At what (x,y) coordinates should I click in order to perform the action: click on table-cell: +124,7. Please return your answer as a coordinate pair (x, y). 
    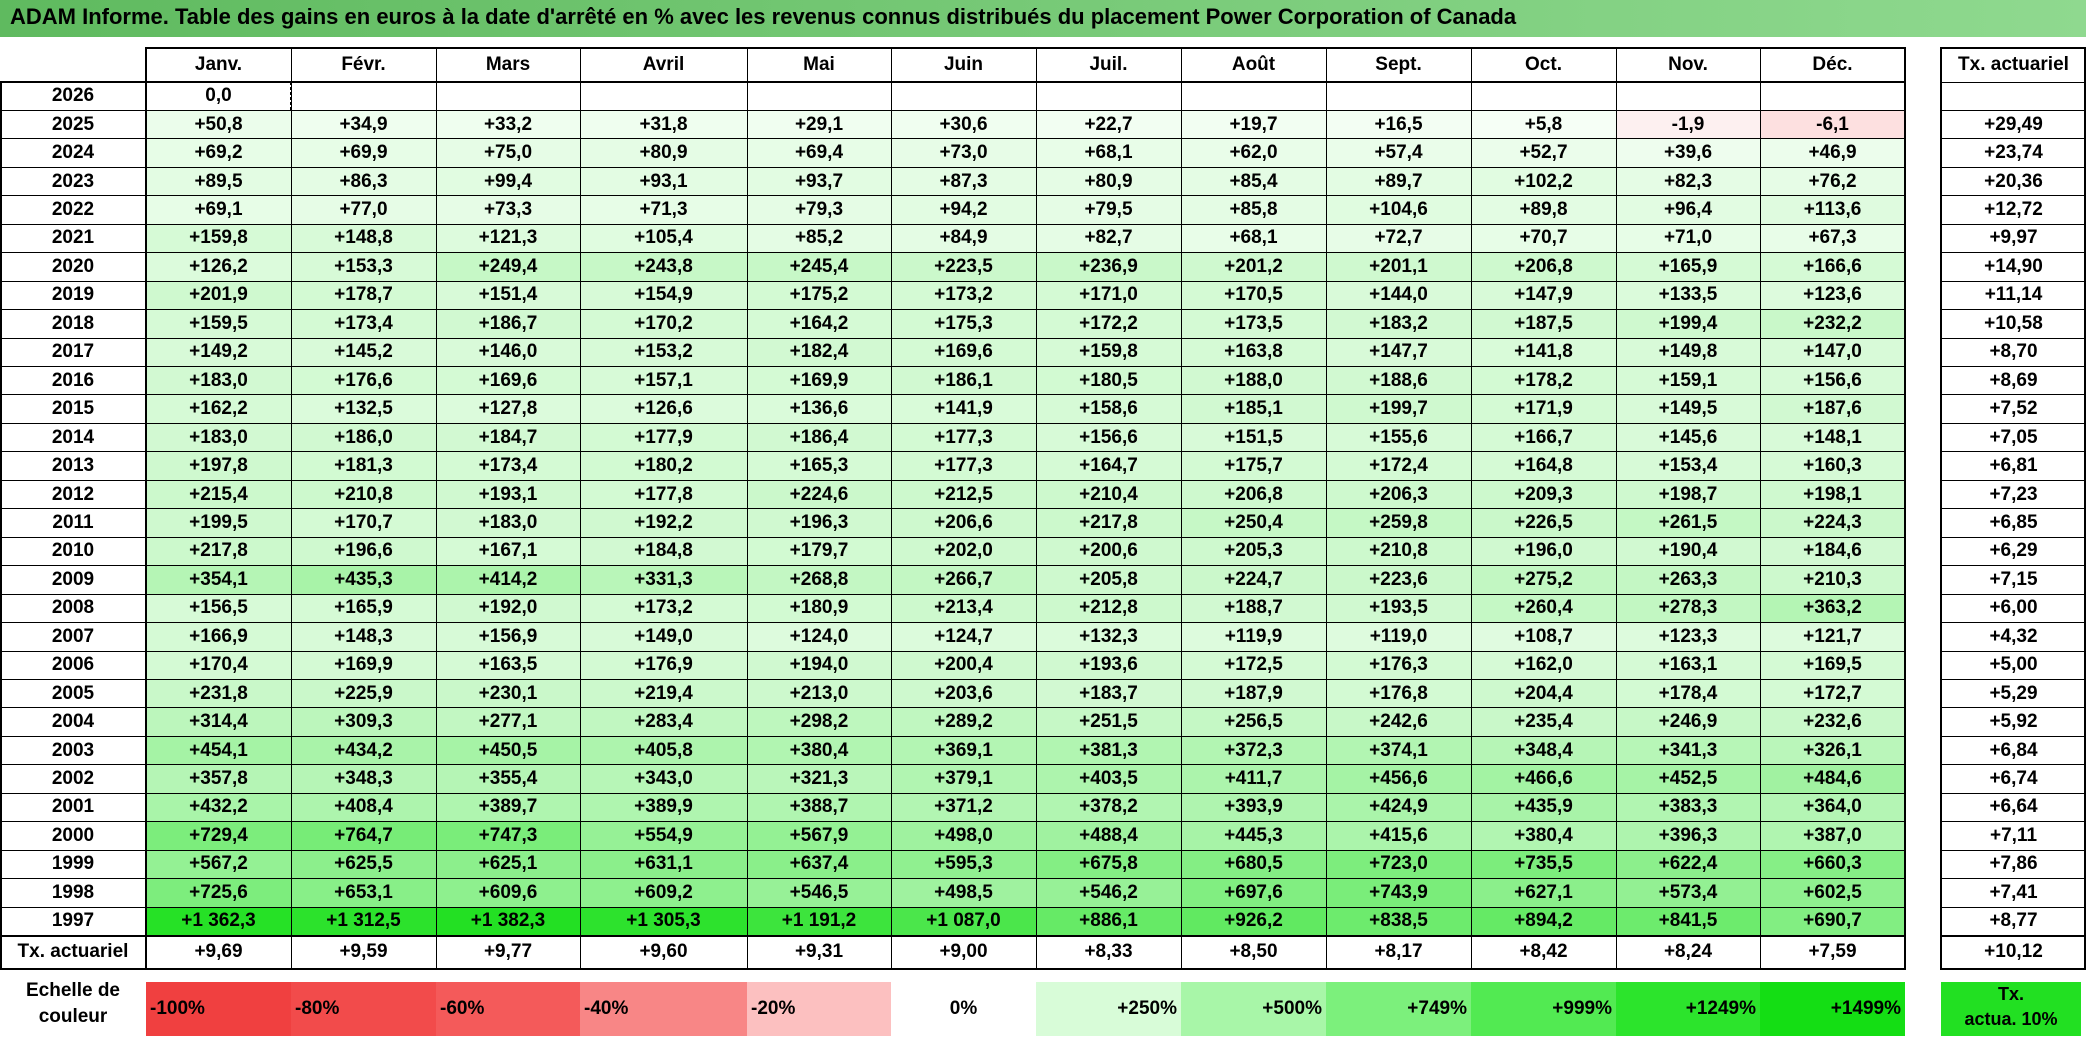
    Looking at the image, I should click on (963, 636).